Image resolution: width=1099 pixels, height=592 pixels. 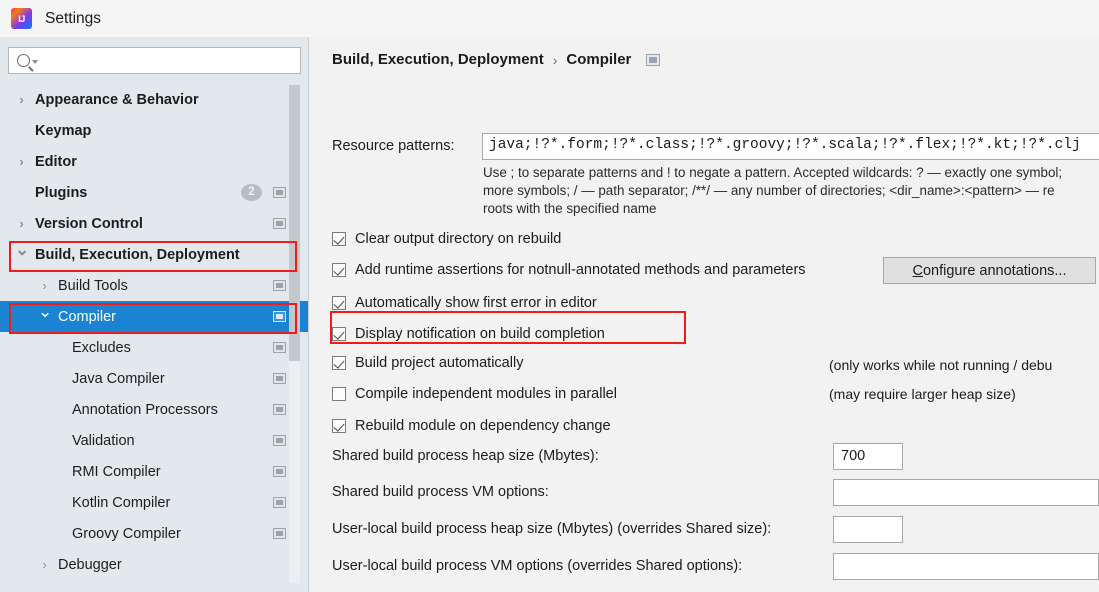 I want to click on resource-patterns-label: Resource patterns:, so click(x=393, y=146).